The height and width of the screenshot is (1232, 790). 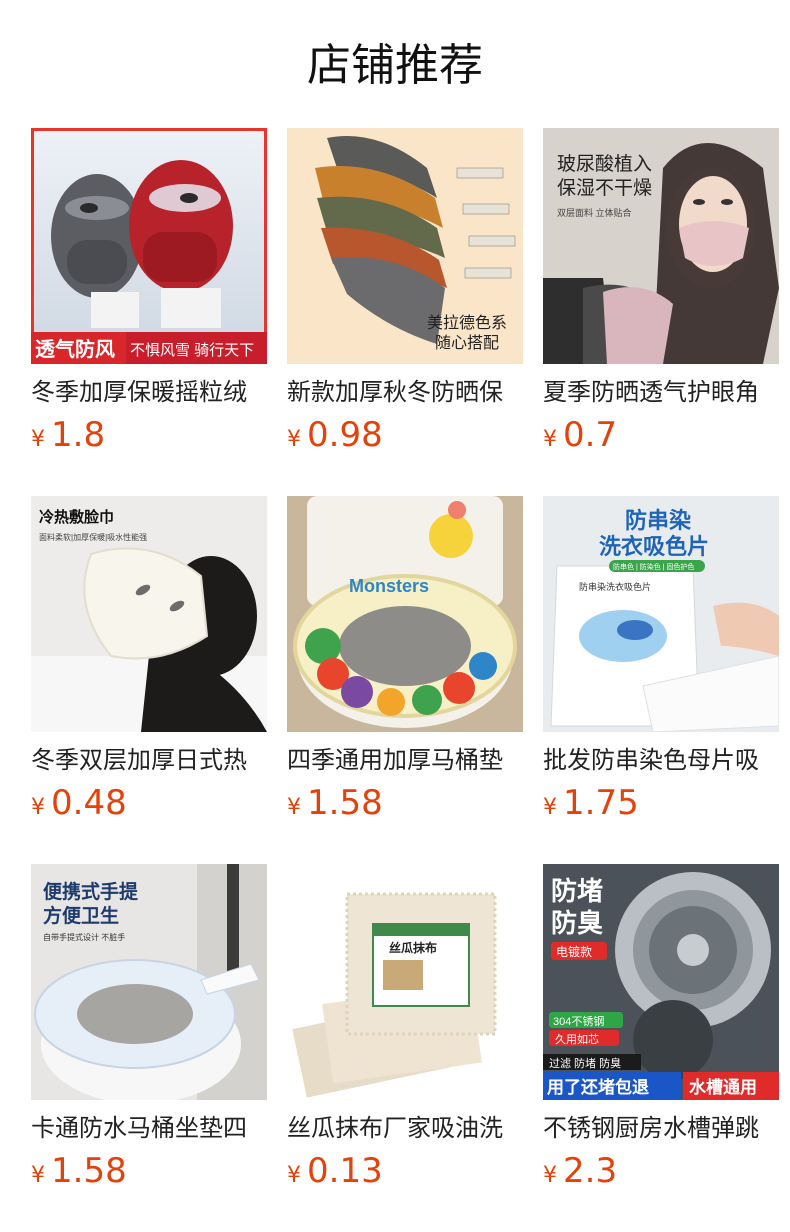 What do you see at coordinates (405, 982) in the screenshot?
I see `loofah-cloth-icon: 丝瓜抹布` at bounding box center [405, 982].